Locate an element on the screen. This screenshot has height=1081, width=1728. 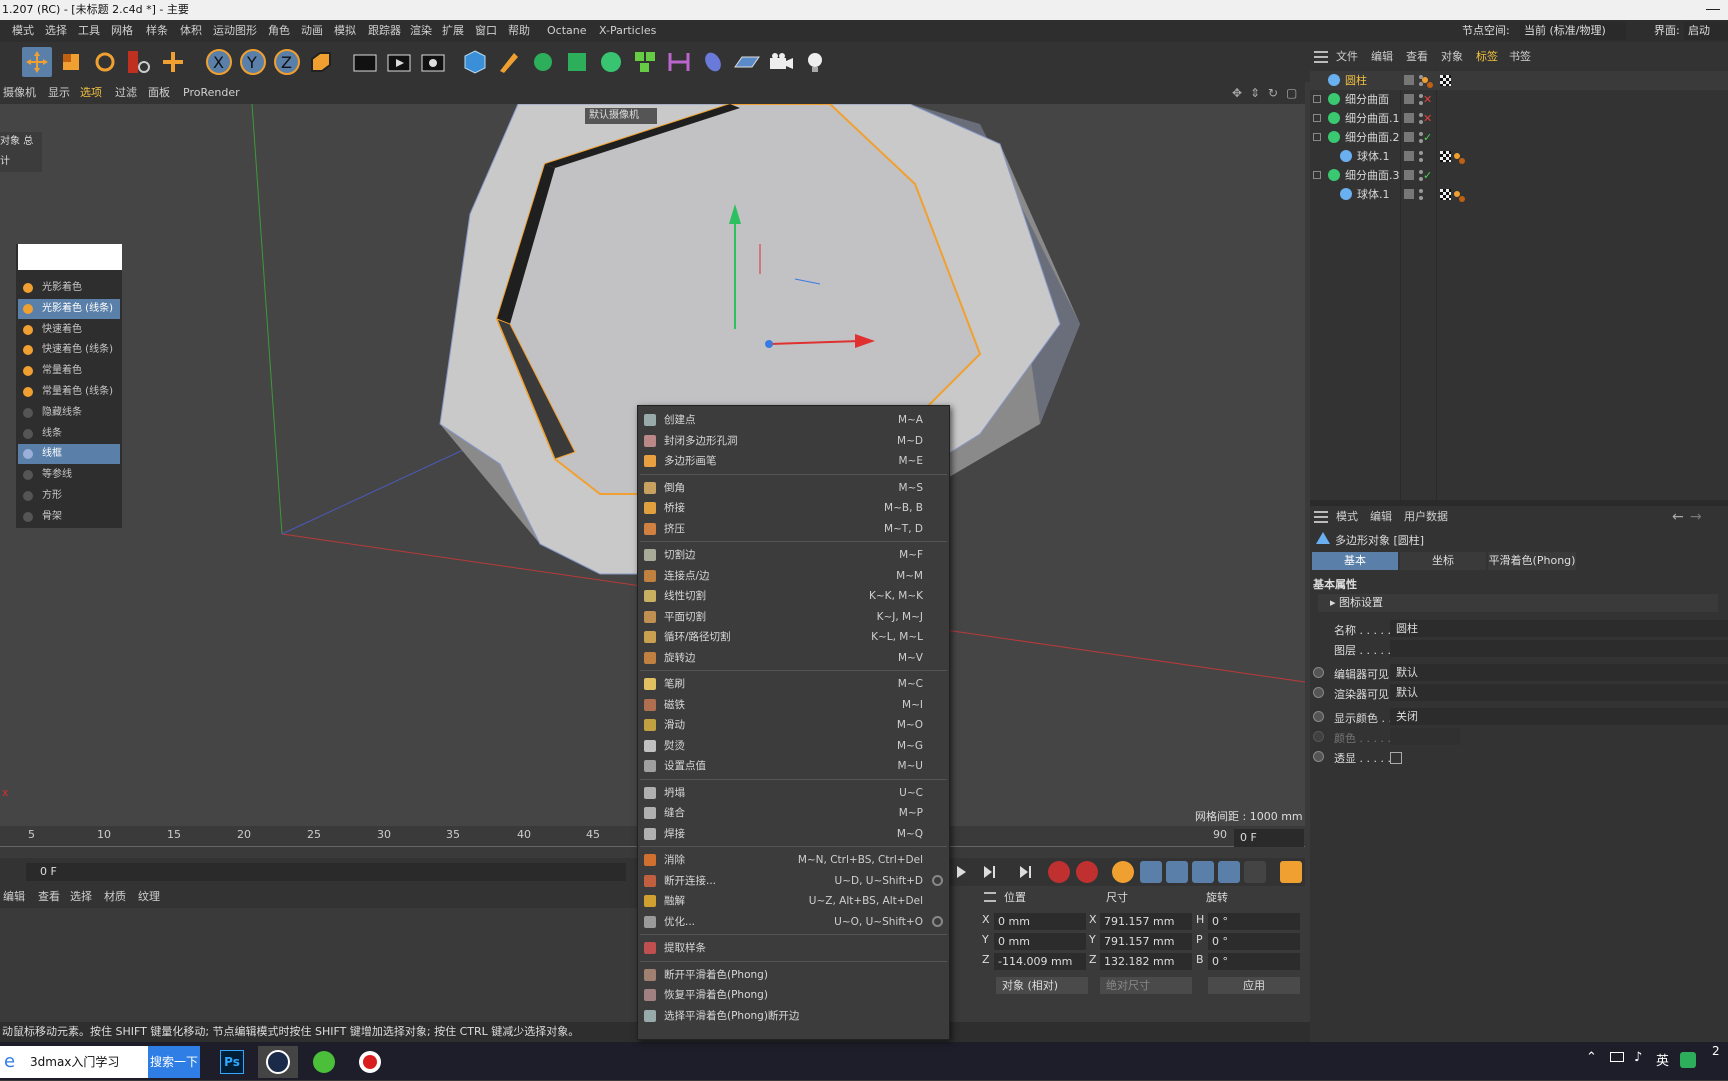
context-menu-item: 线性切割 K~K, M~K is located at coordinates (793, 596).